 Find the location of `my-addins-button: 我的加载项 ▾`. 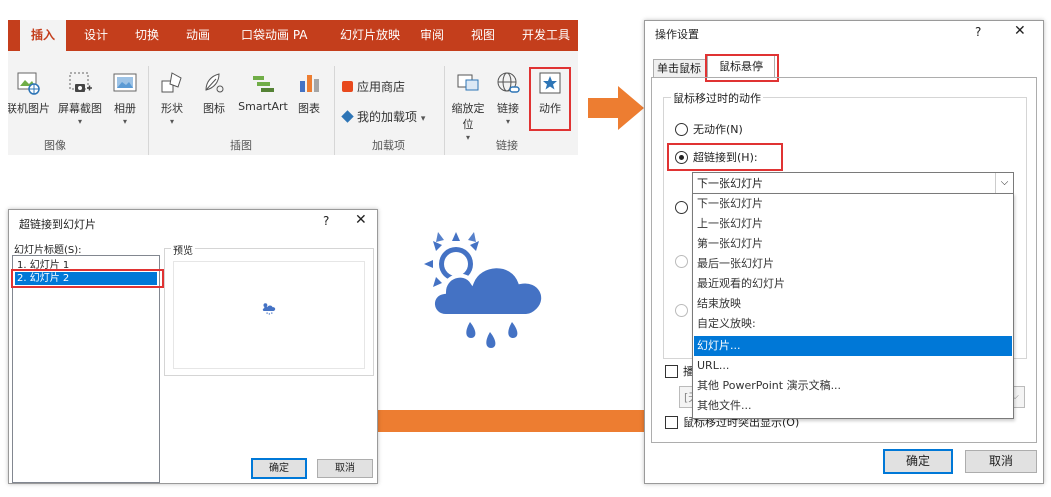

my-addins-button: 我的加载项 ▾ is located at coordinates (383, 116).